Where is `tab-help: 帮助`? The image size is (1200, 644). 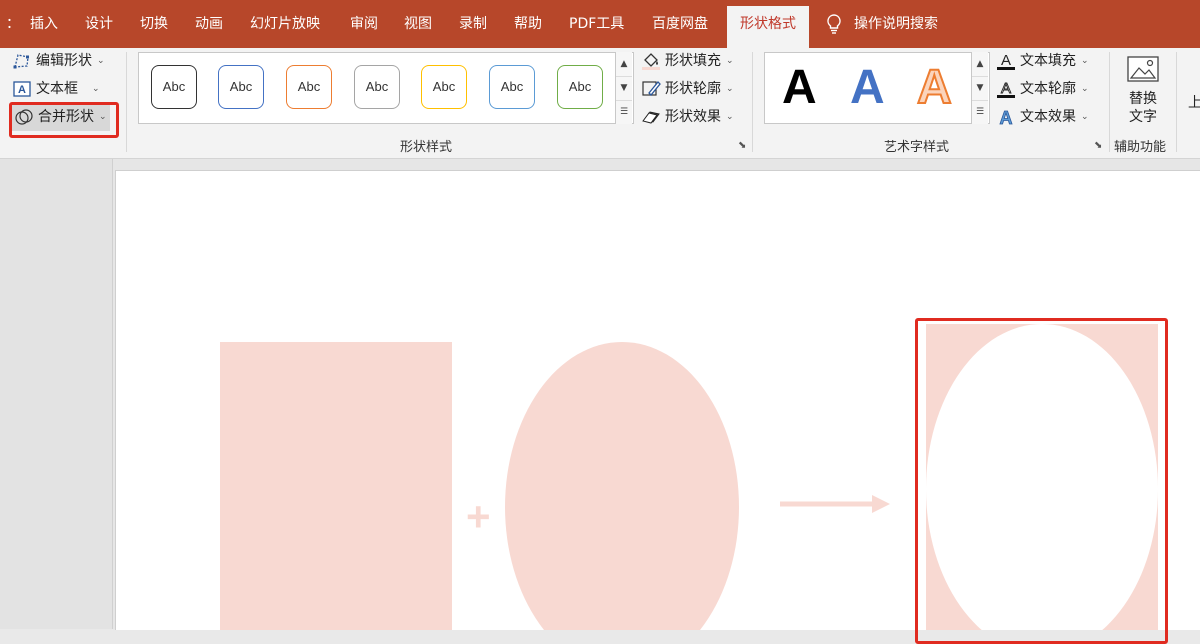
tab-help: 帮助 is located at coordinates (528, 24).